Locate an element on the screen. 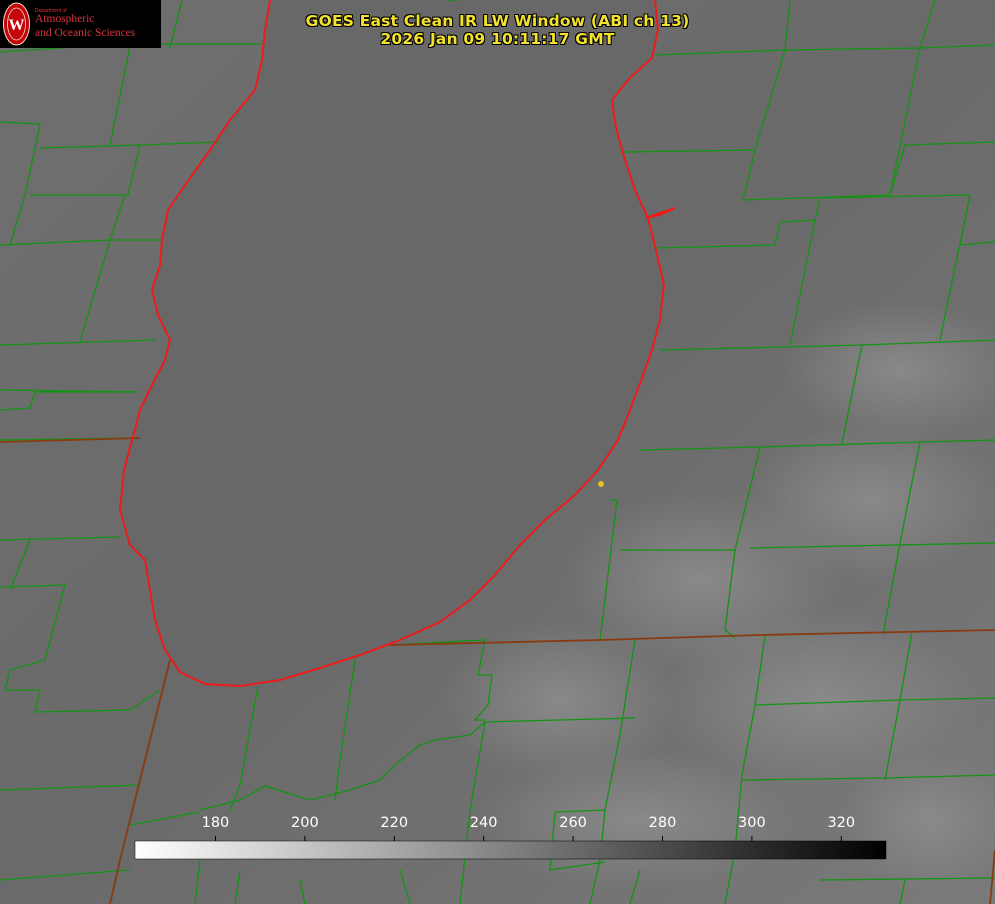 The height and width of the screenshot is (904, 995). title-line2: 2026 Jan 09 10:11:17 GMT is located at coordinates (497, 39).